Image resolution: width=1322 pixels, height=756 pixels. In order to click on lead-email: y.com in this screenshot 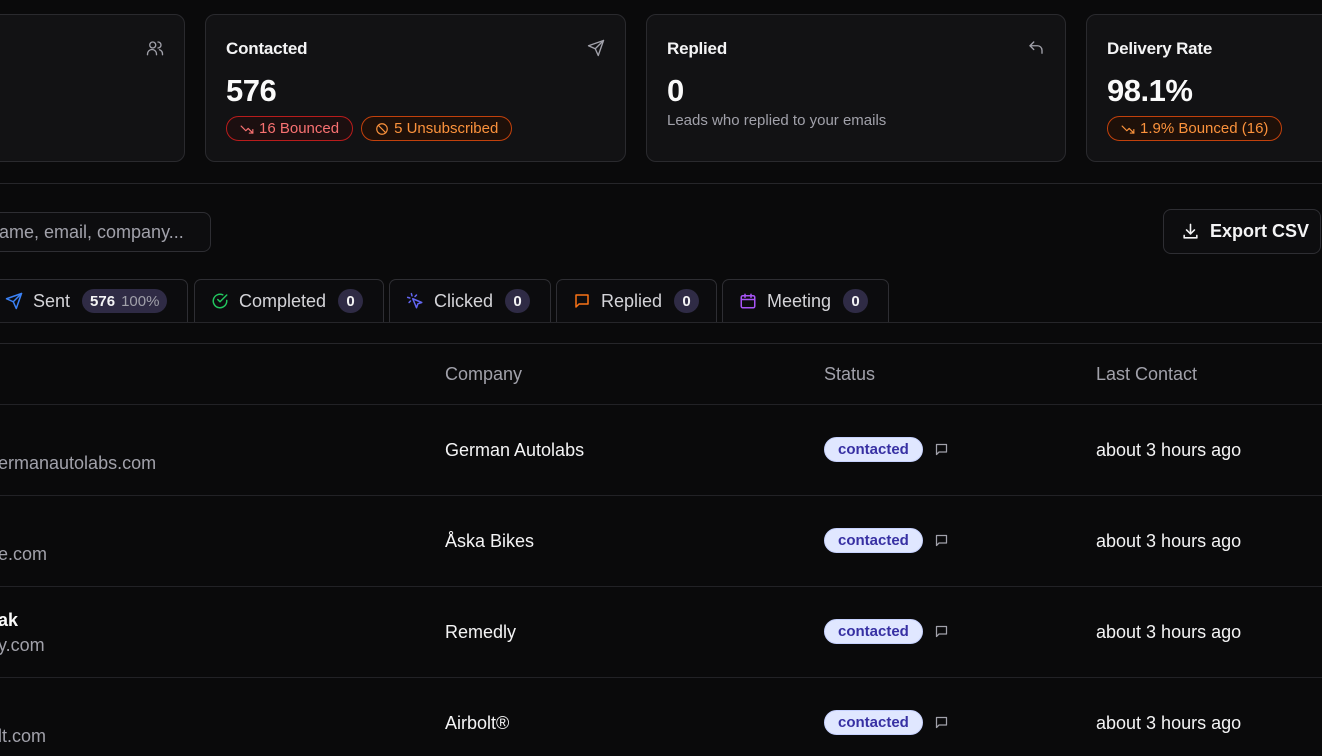, I will do `click(22, 645)`.